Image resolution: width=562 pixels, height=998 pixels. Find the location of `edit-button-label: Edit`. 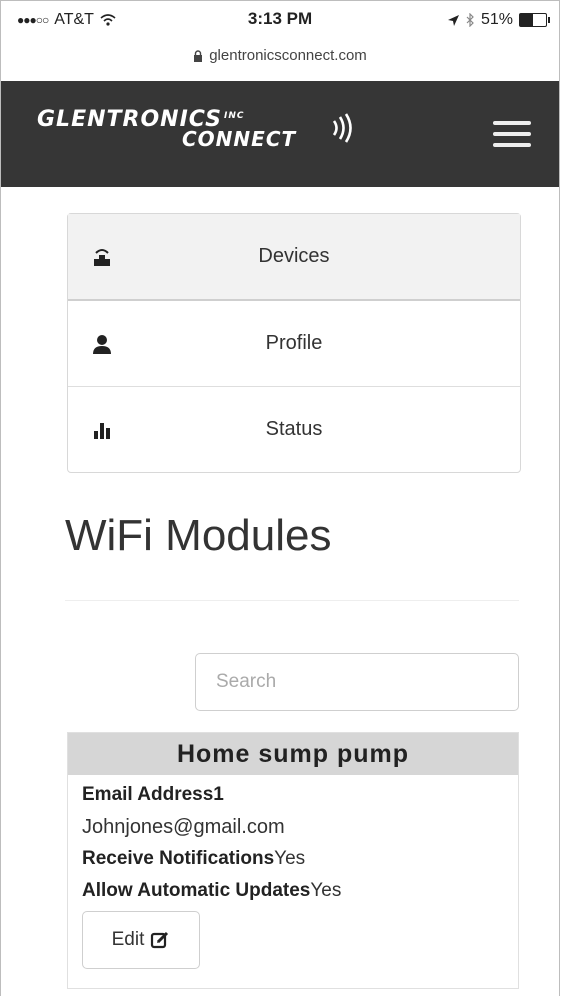

edit-button-label: Edit is located at coordinates (128, 939).